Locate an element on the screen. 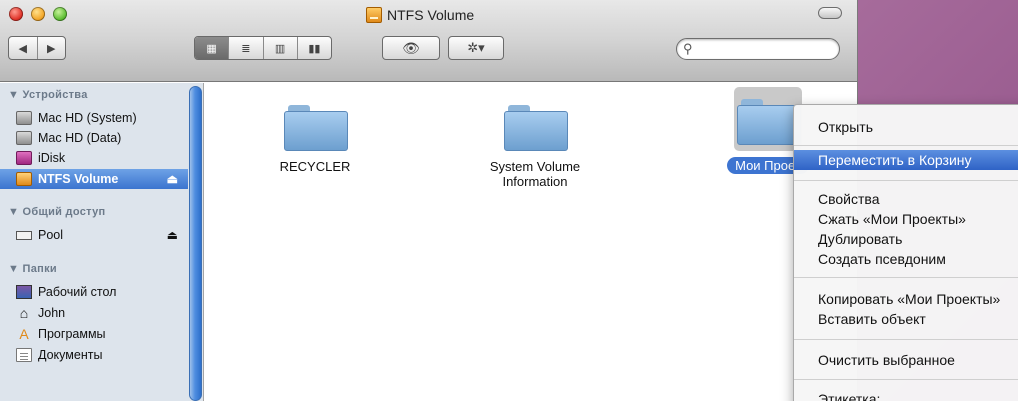 This screenshot has height=401, width=1018. gear-icon: ✲▾ is located at coordinates (476, 47).